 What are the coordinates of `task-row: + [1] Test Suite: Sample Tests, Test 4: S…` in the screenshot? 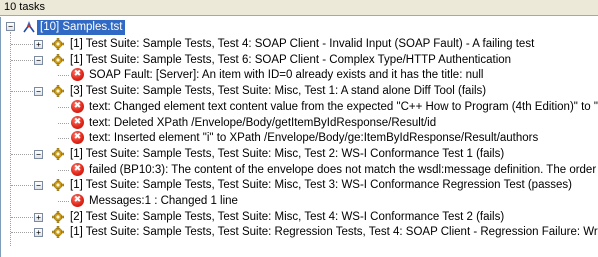 It's located at (299, 44).